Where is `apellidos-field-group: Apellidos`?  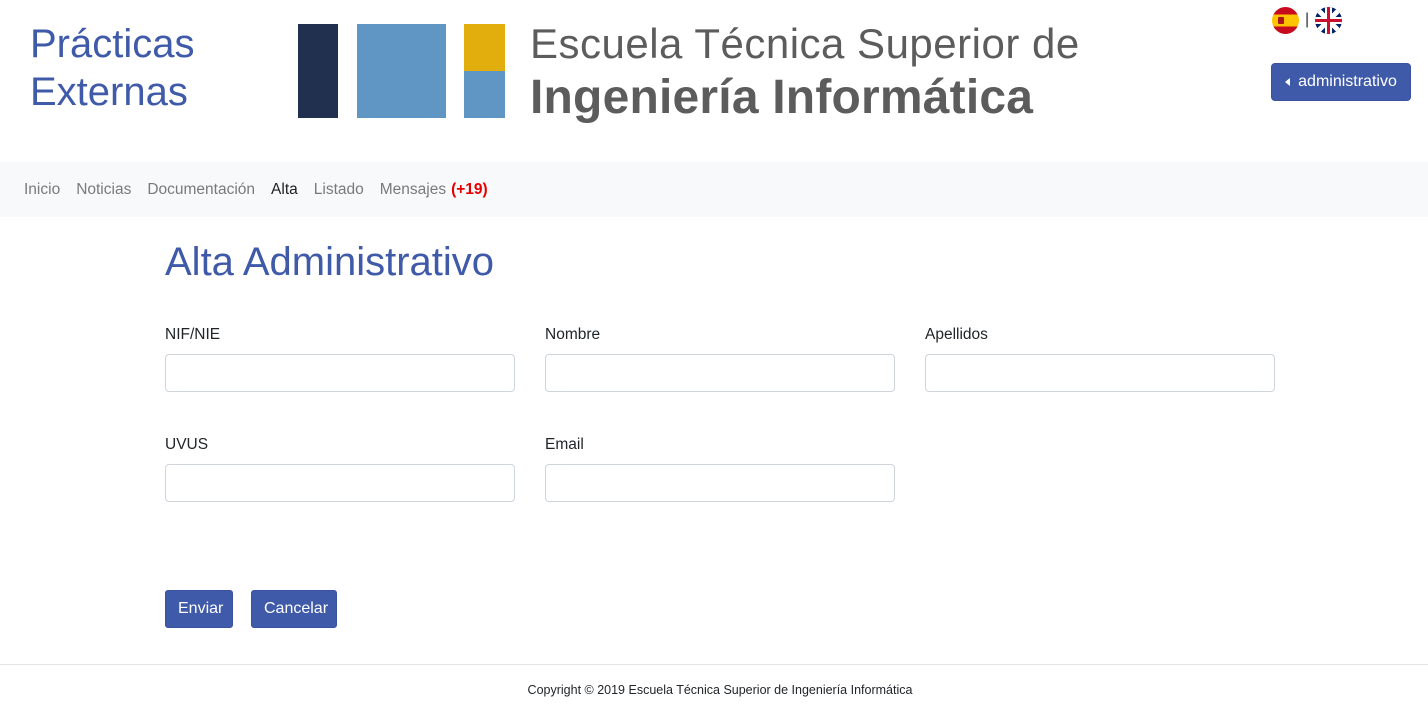 apellidos-field-group: Apellidos is located at coordinates (1100, 358).